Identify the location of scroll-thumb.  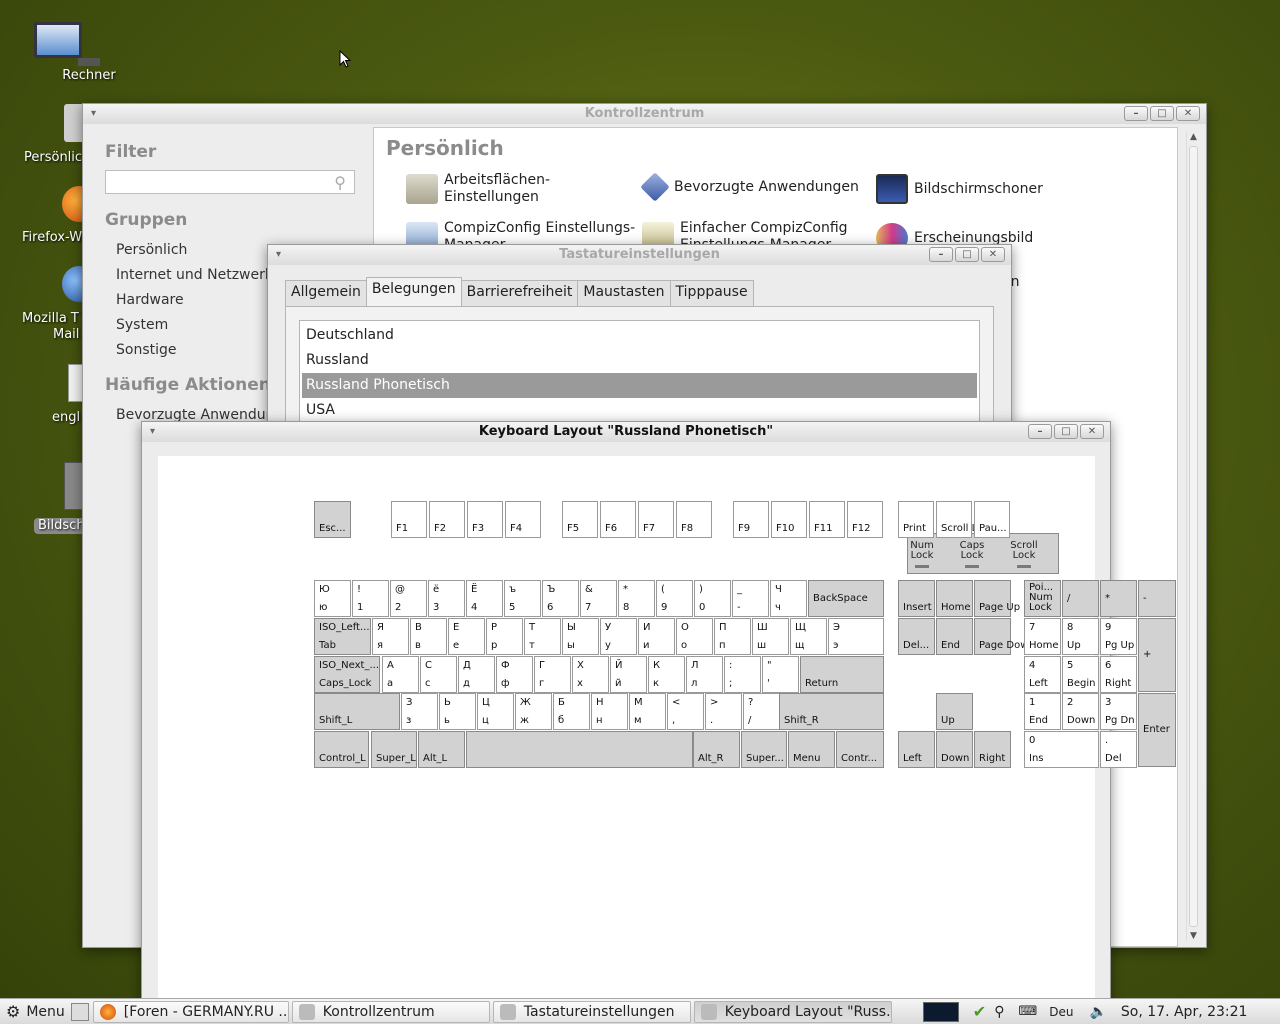
(1193, 536).